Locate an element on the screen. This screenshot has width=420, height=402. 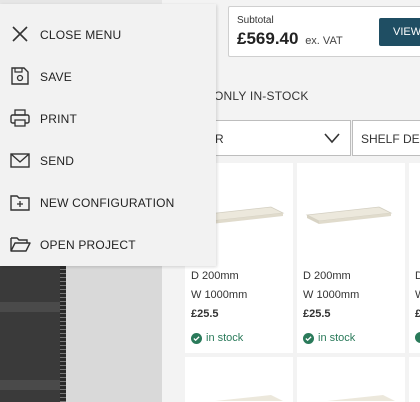
only-in-stock-toggle: ONLY IN-STOCK is located at coordinates (261, 96).